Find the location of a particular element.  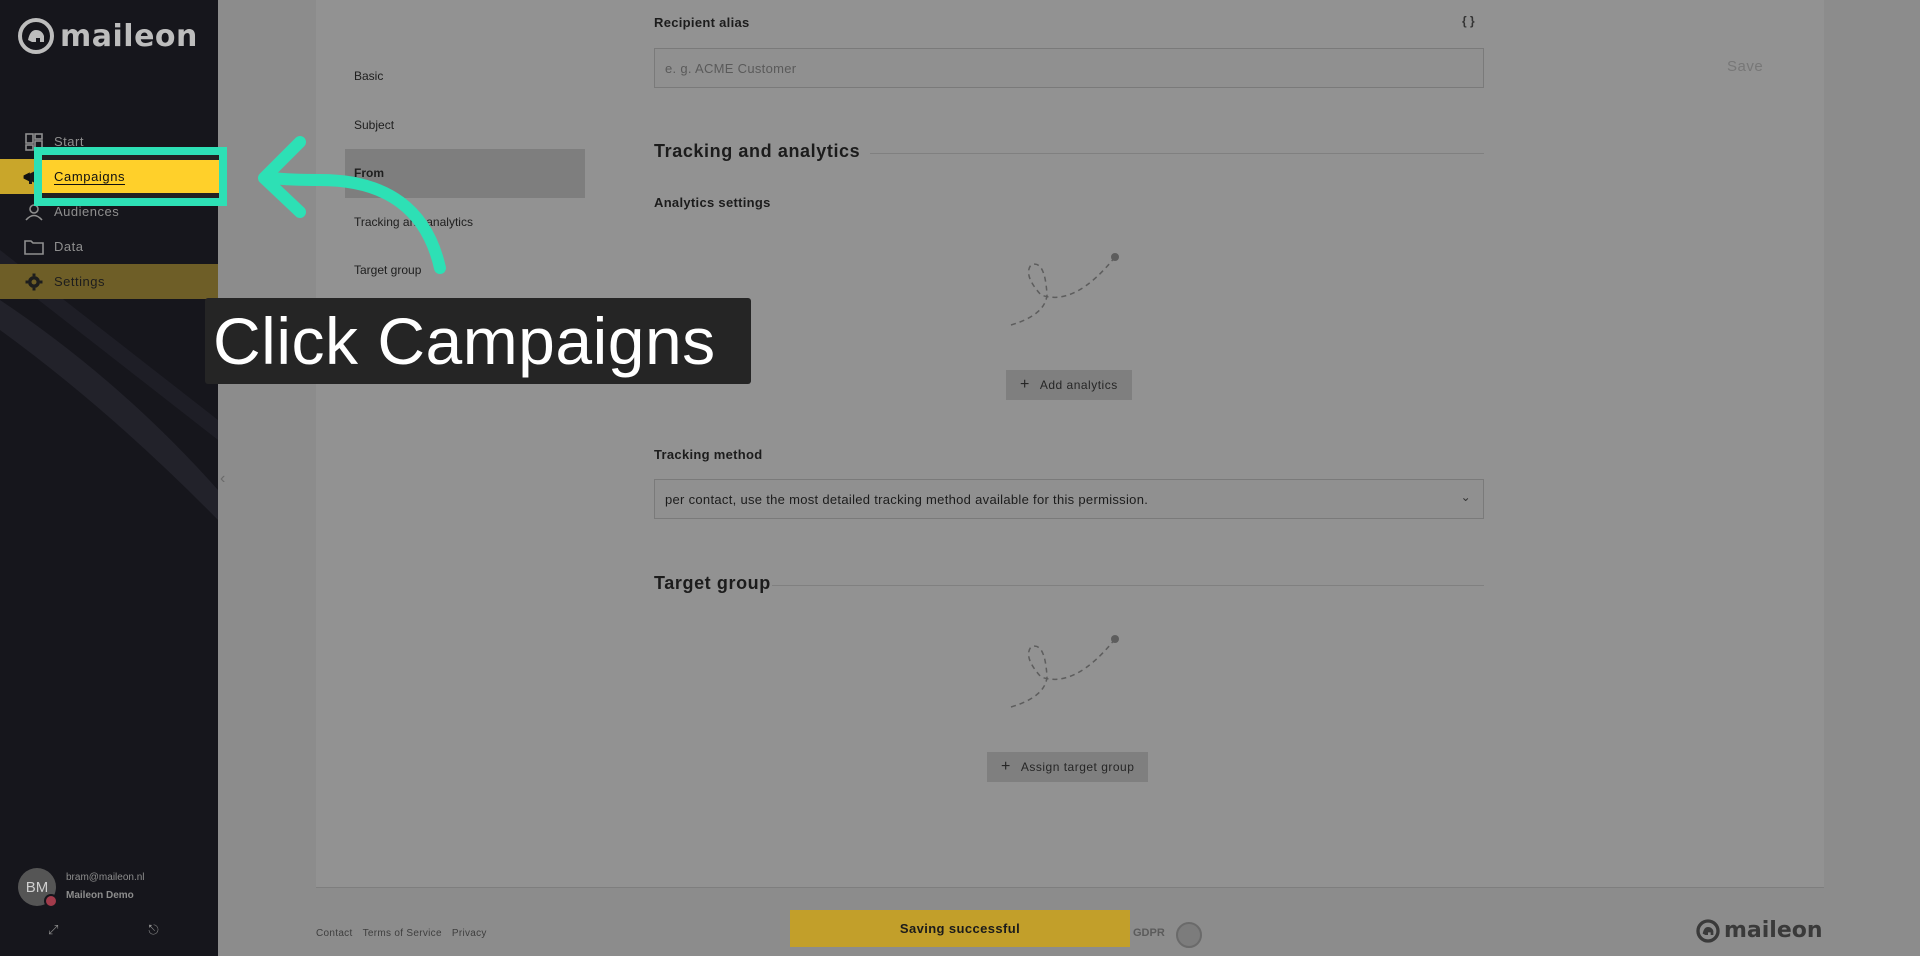

sidebar-item-label: Data is located at coordinates (69, 246).